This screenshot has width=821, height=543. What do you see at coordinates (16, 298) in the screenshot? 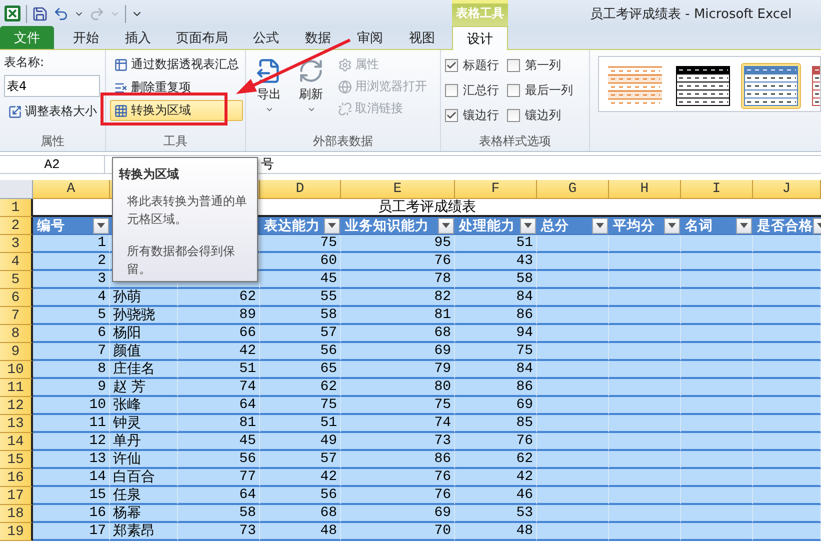
I see `row-header: 6` at bounding box center [16, 298].